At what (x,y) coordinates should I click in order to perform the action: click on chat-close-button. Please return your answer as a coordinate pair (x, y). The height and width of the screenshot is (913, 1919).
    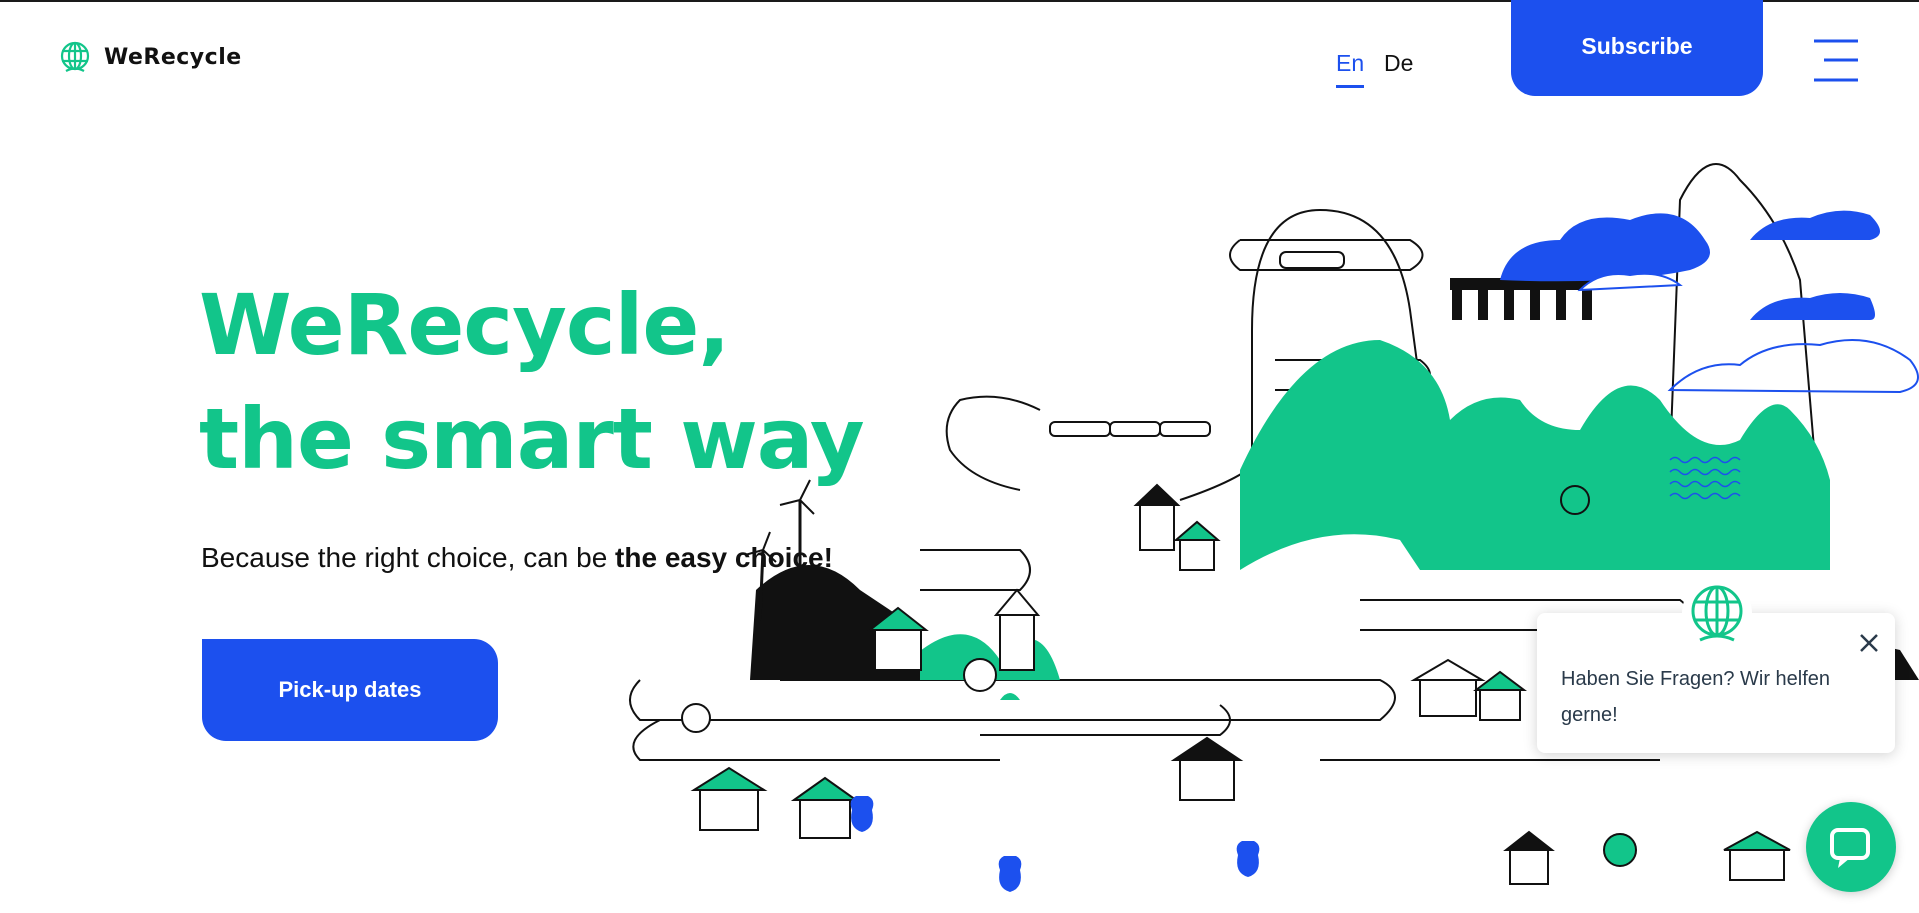
    Looking at the image, I should click on (1869, 643).